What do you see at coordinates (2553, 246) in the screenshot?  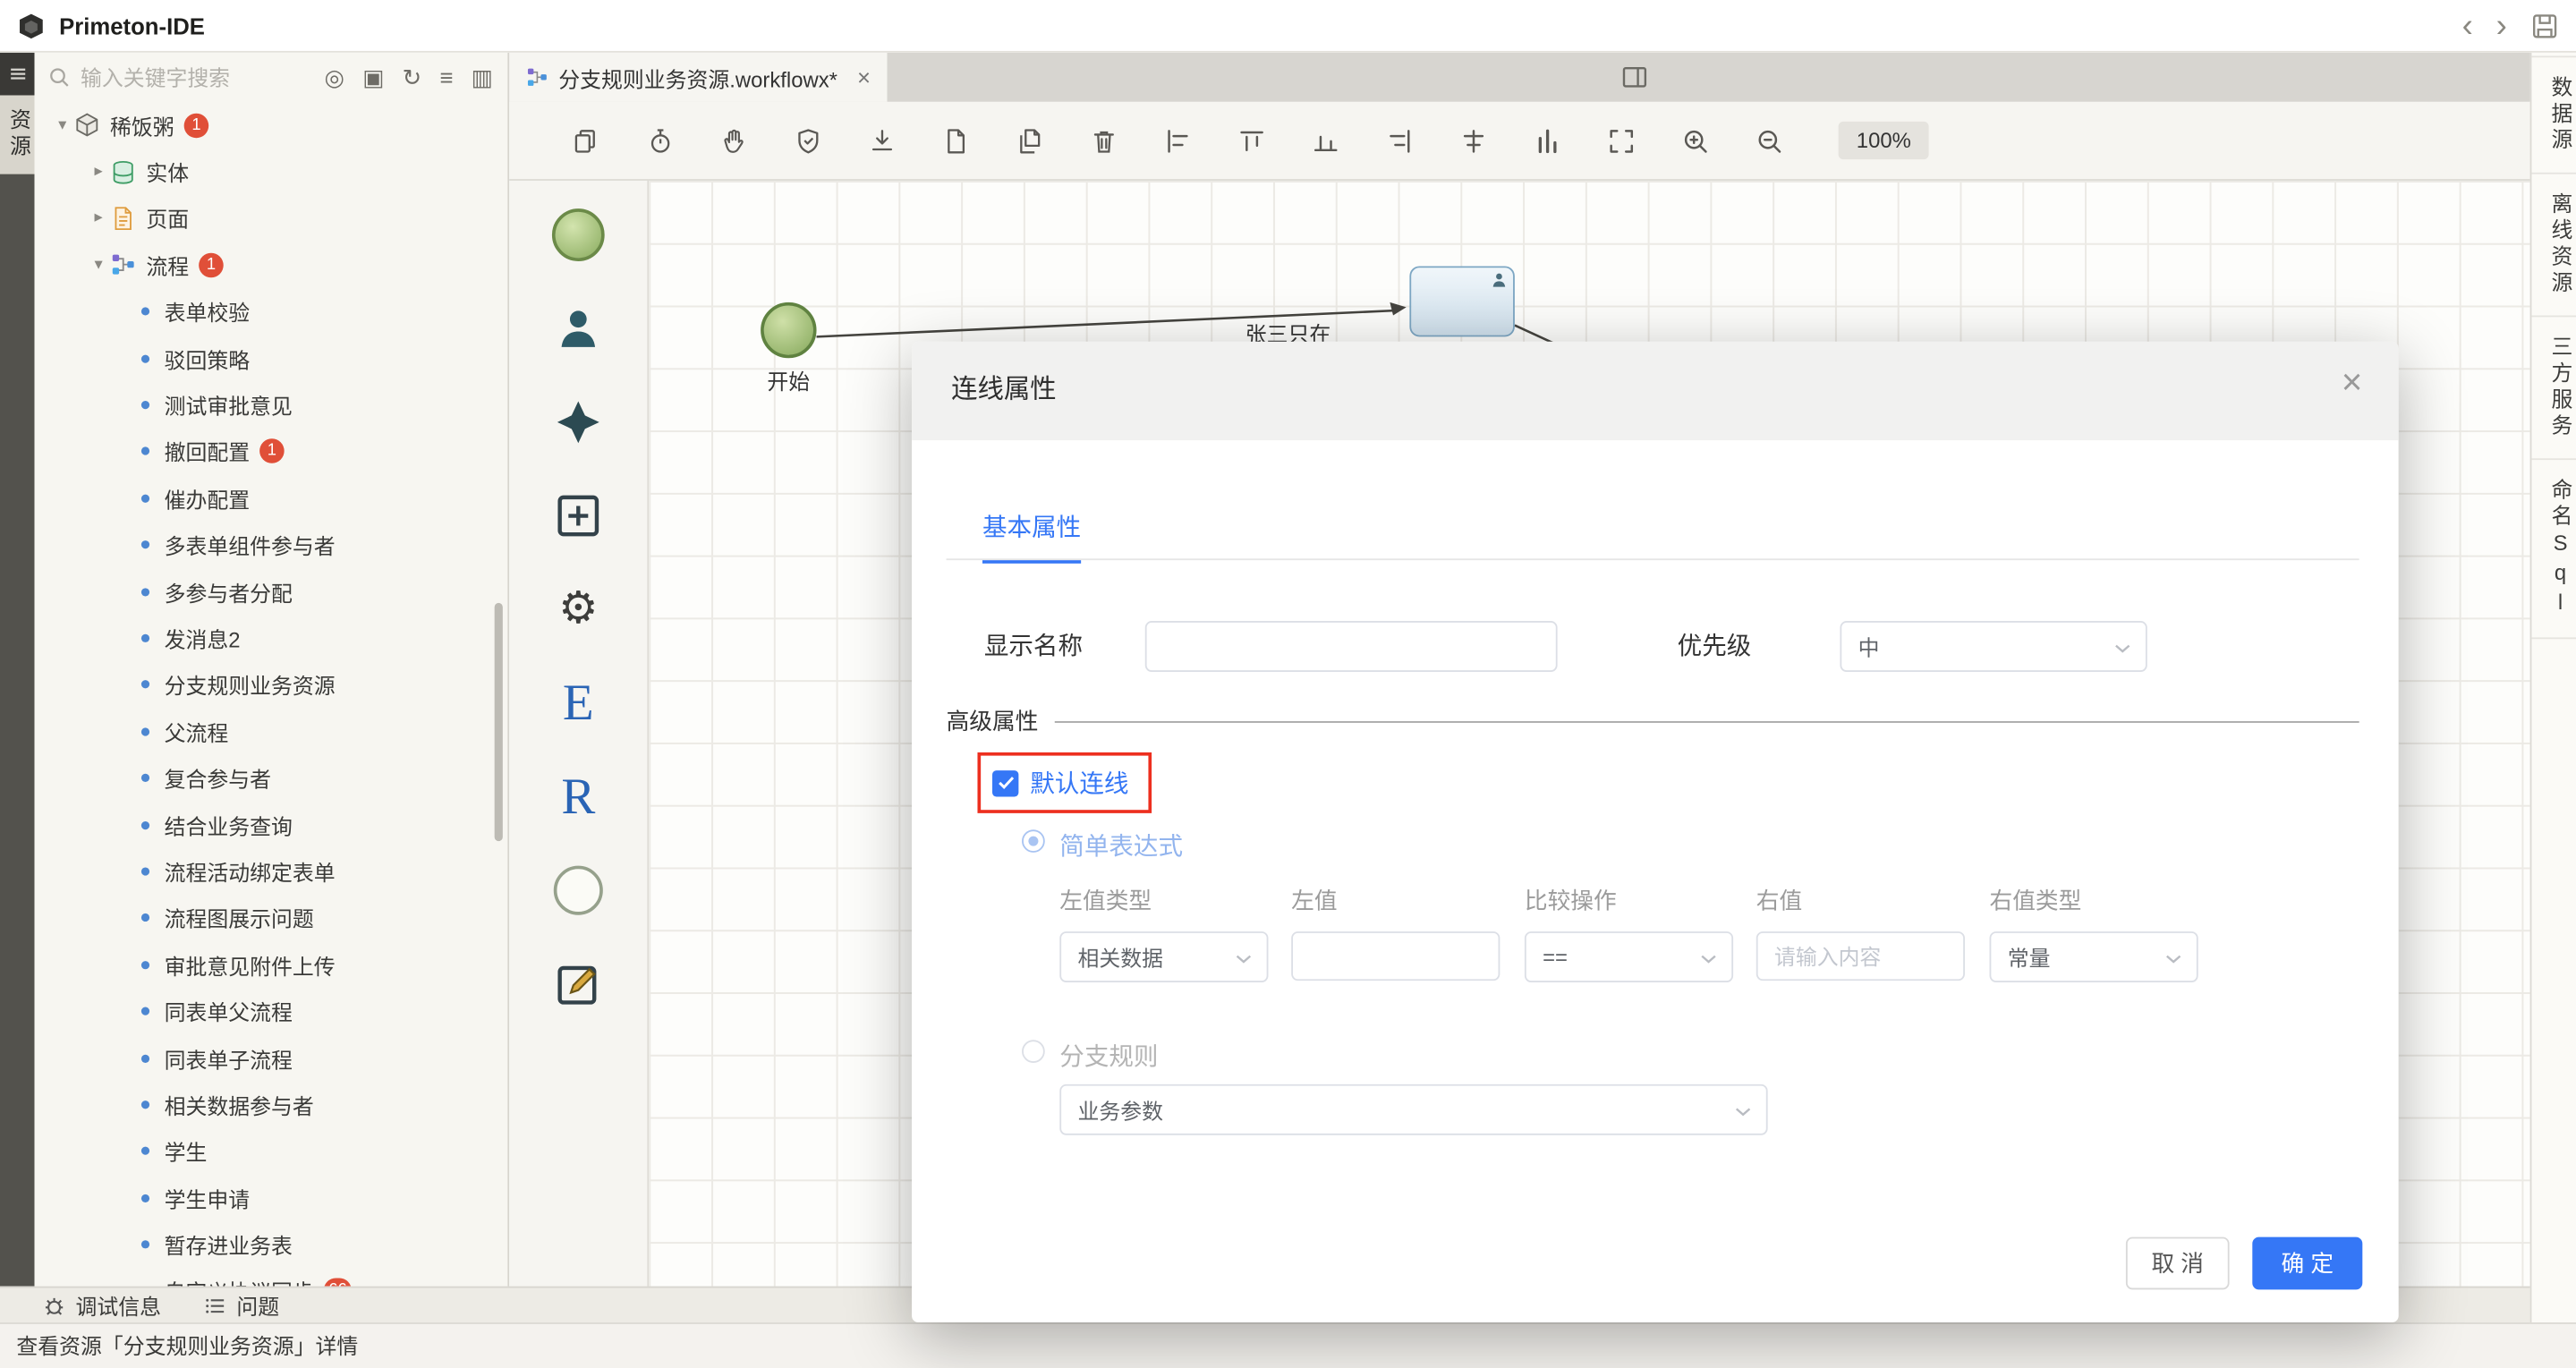 I see `right-rail-tab: 离线资源` at bounding box center [2553, 246].